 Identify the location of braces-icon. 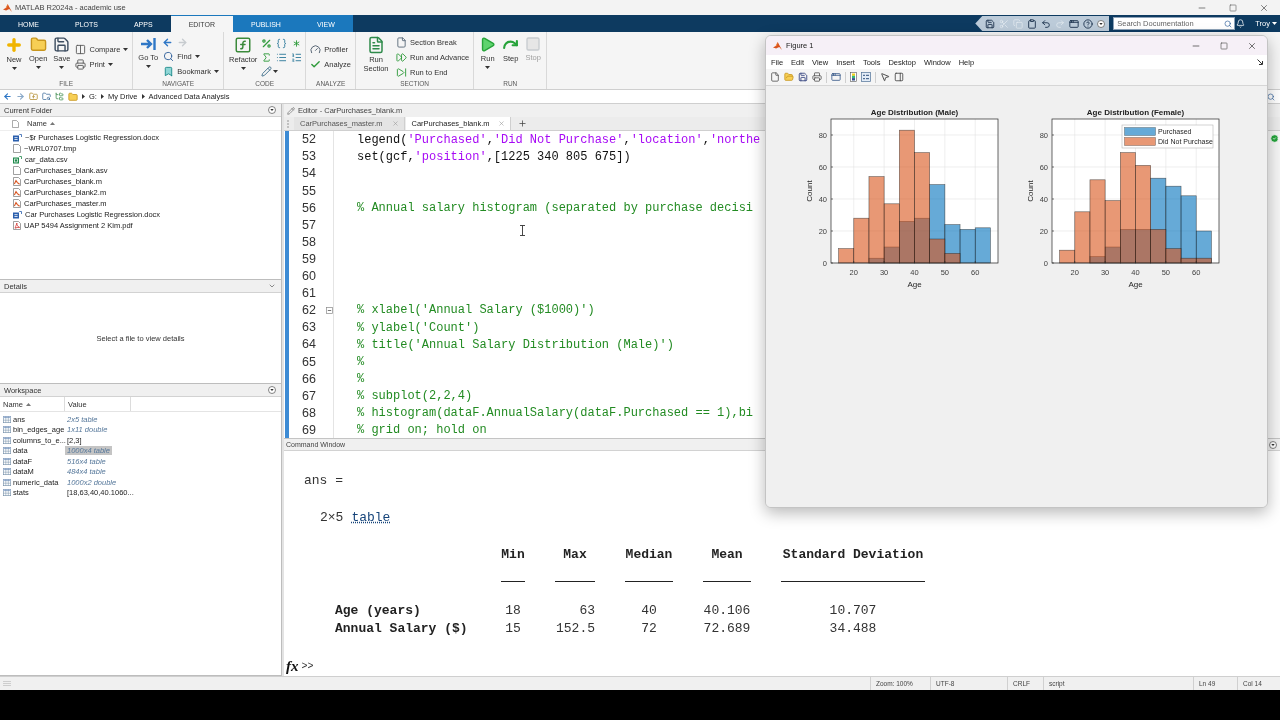
(282, 43).